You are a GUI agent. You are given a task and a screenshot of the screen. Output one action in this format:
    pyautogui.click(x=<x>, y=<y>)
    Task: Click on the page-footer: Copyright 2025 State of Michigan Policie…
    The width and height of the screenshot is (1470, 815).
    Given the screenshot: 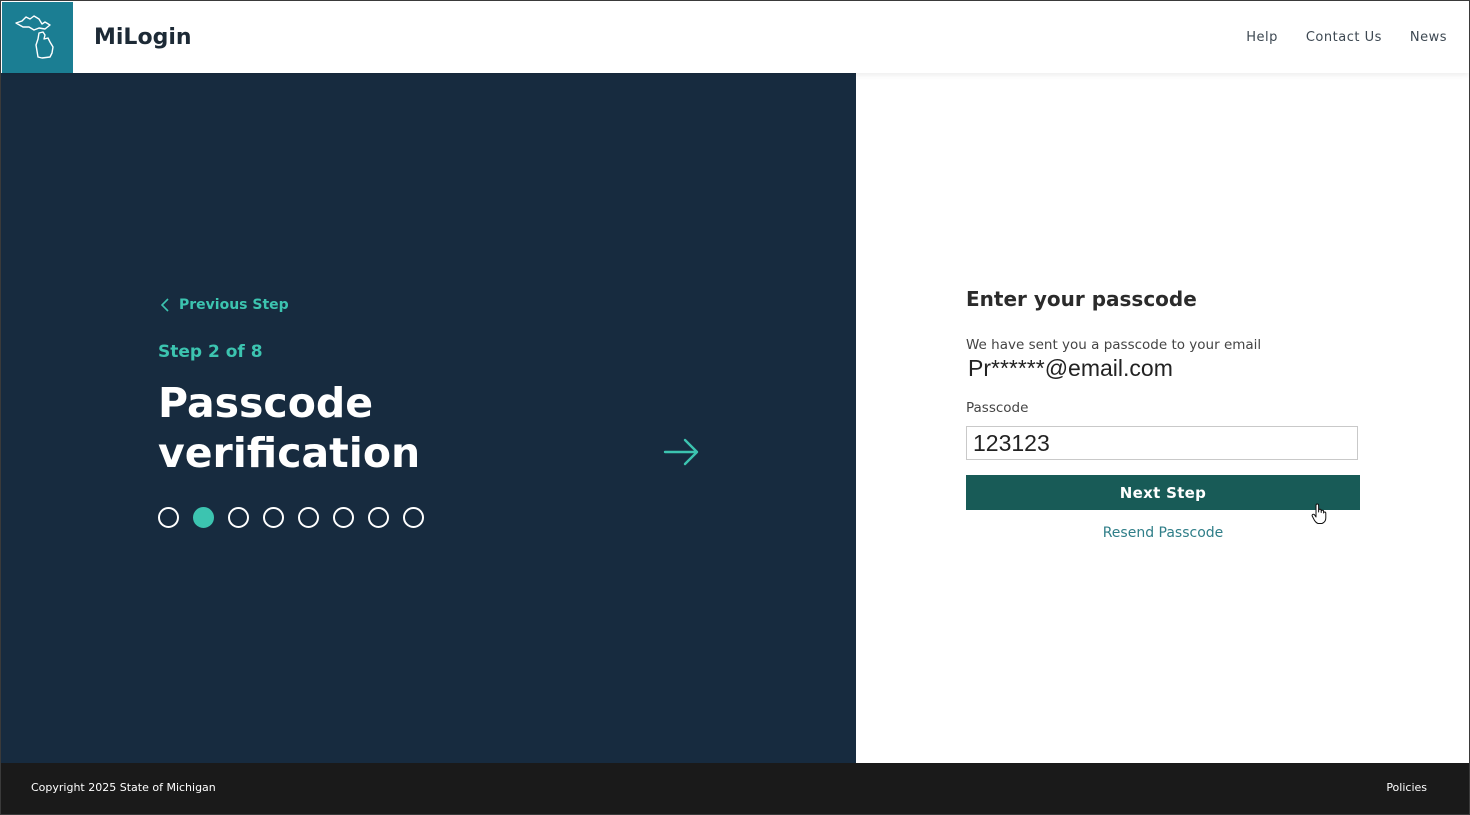 What is the action you would take?
    pyautogui.click(x=735, y=788)
    